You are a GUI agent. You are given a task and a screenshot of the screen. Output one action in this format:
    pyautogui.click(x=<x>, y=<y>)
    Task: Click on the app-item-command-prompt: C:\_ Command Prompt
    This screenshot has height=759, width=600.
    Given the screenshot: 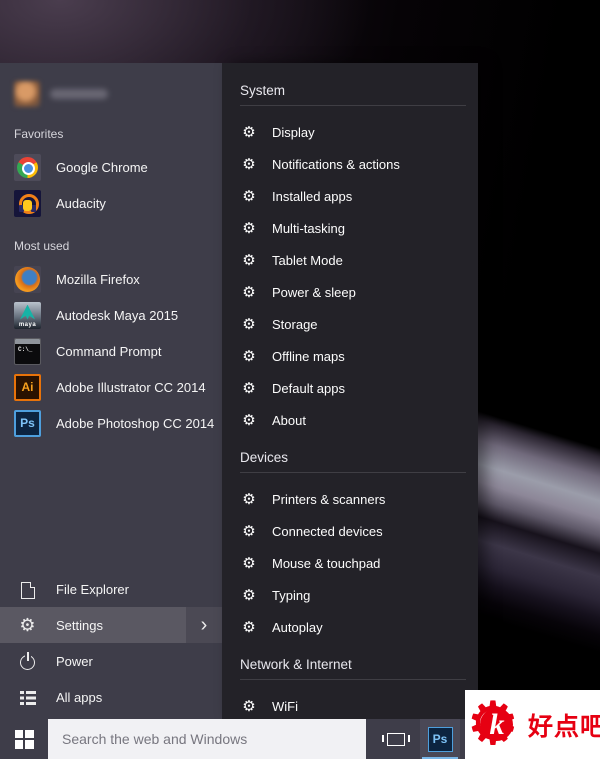 What is the action you would take?
    pyautogui.click(x=111, y=351)
    